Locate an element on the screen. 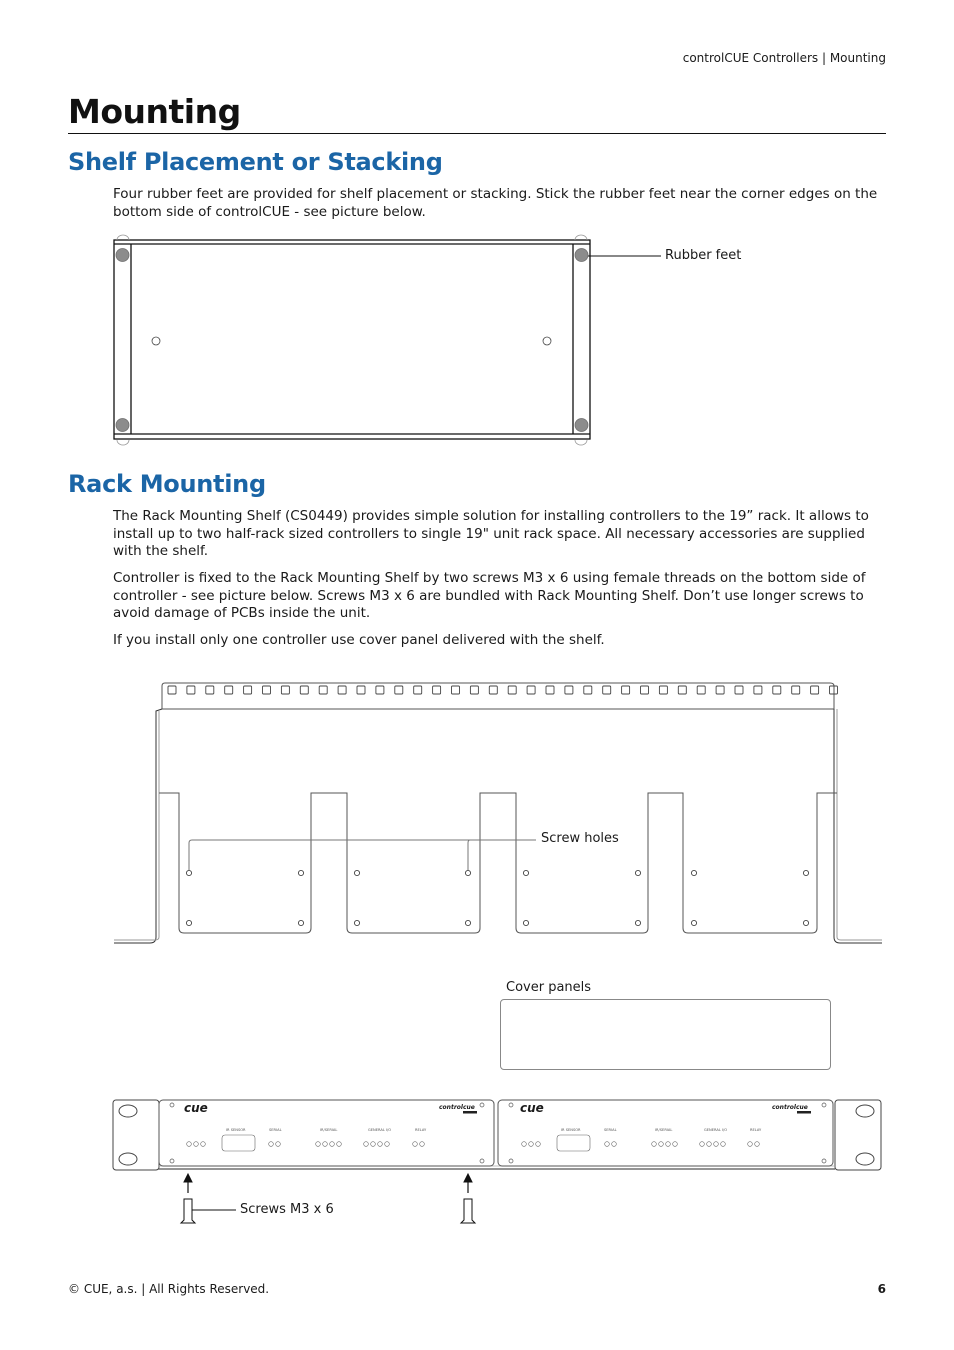  label-ir-sensor: IR SENSOR is located at coordinates (236, 1130).